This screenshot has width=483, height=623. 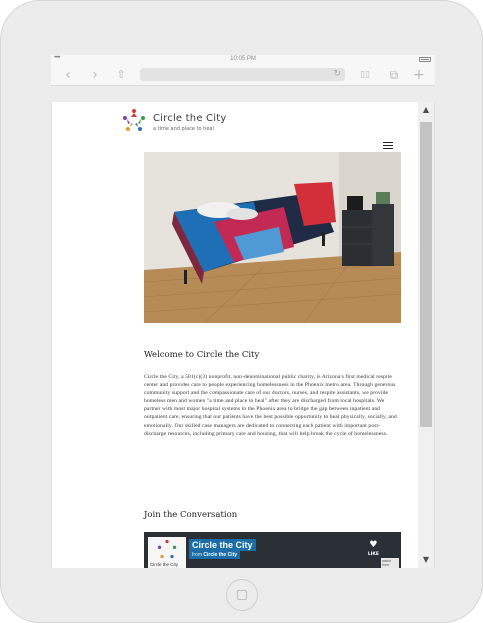 I want to click on video-like-button: ♥ LIKE, so click(x=373, y=550).